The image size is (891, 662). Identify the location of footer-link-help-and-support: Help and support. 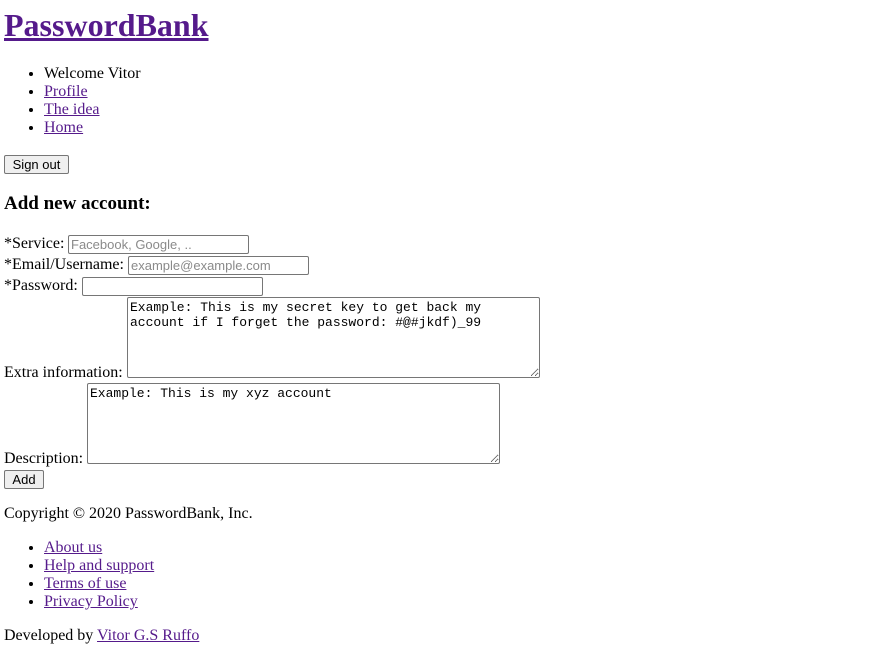
(99, 565).